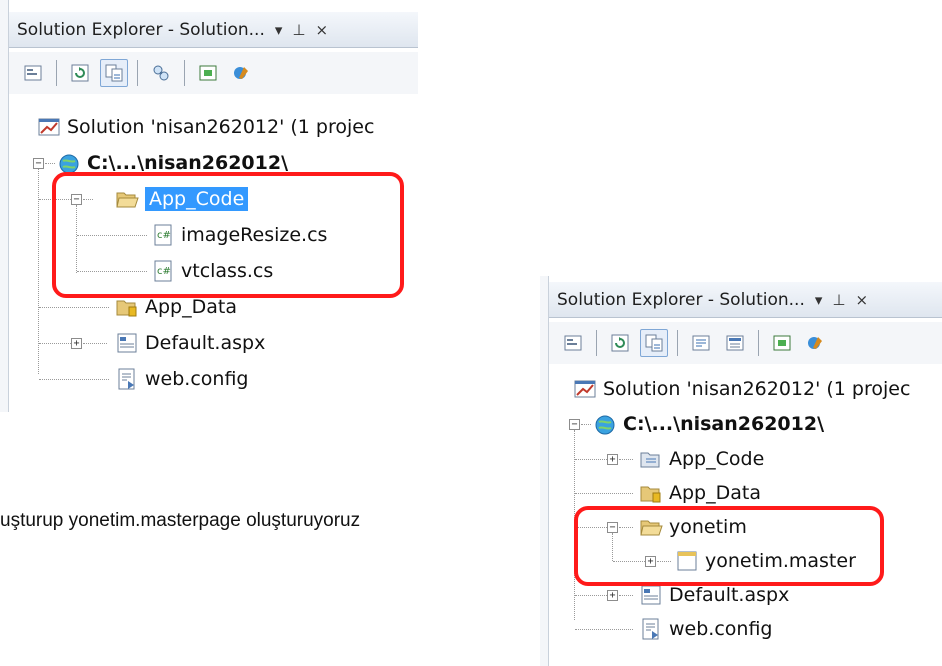 The image size is (942, 666). I want to click on copy-website-icon, so click(161, 73).